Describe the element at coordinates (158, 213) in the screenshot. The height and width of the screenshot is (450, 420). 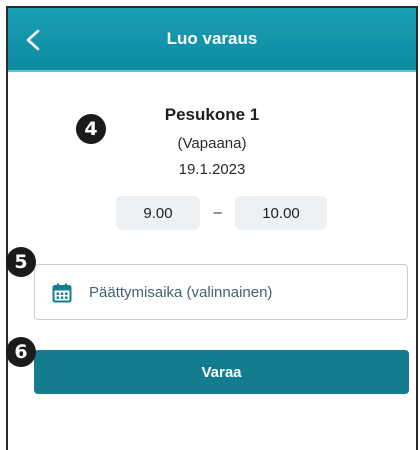
I see `start-time-field: 9.00` at that location.